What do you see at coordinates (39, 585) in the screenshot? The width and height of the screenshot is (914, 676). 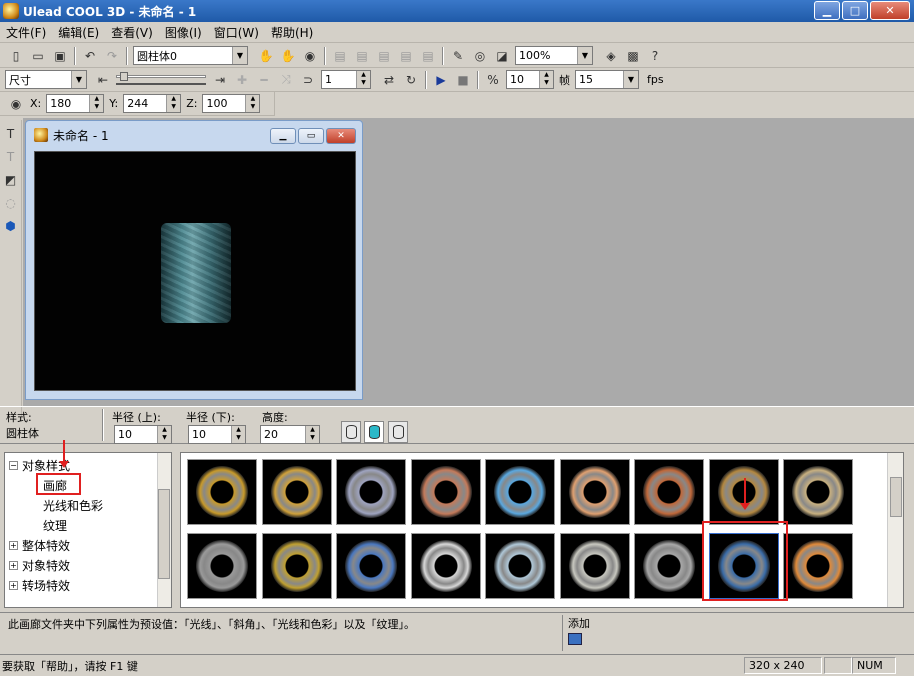 I see `tree-item-transition-effects: + 转场特效` at bounding box center [39, 585].